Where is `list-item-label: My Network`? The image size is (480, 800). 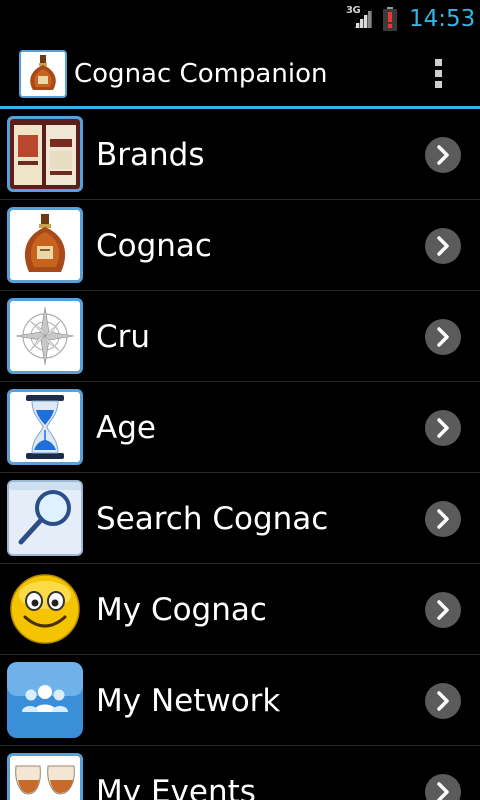 list-item-label: My Network is located at coordinates (188, 701).